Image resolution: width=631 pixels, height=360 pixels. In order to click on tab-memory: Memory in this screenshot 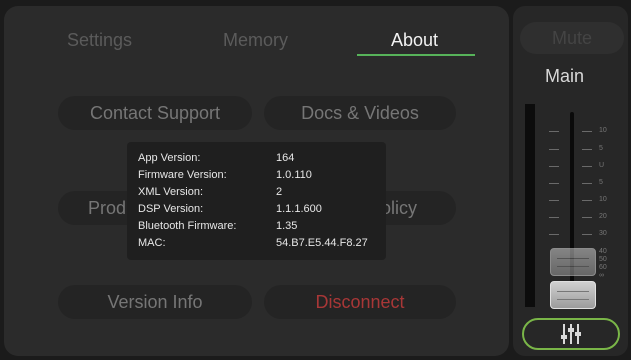, I will do `click(255, 40)`.